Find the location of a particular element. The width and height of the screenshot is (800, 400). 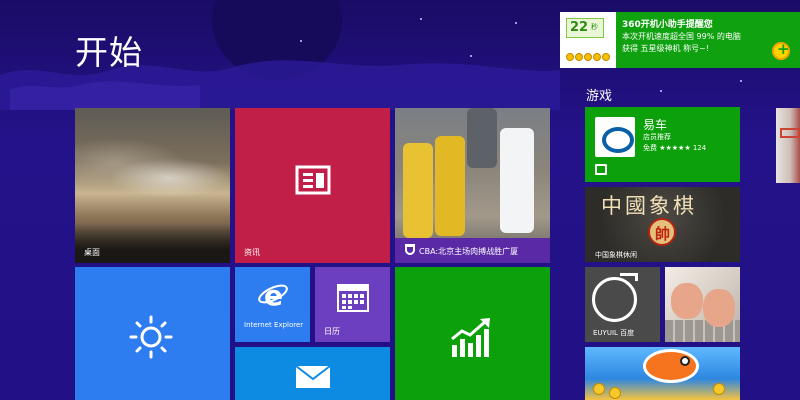

tile-mail is located at coordinates (312, 373).